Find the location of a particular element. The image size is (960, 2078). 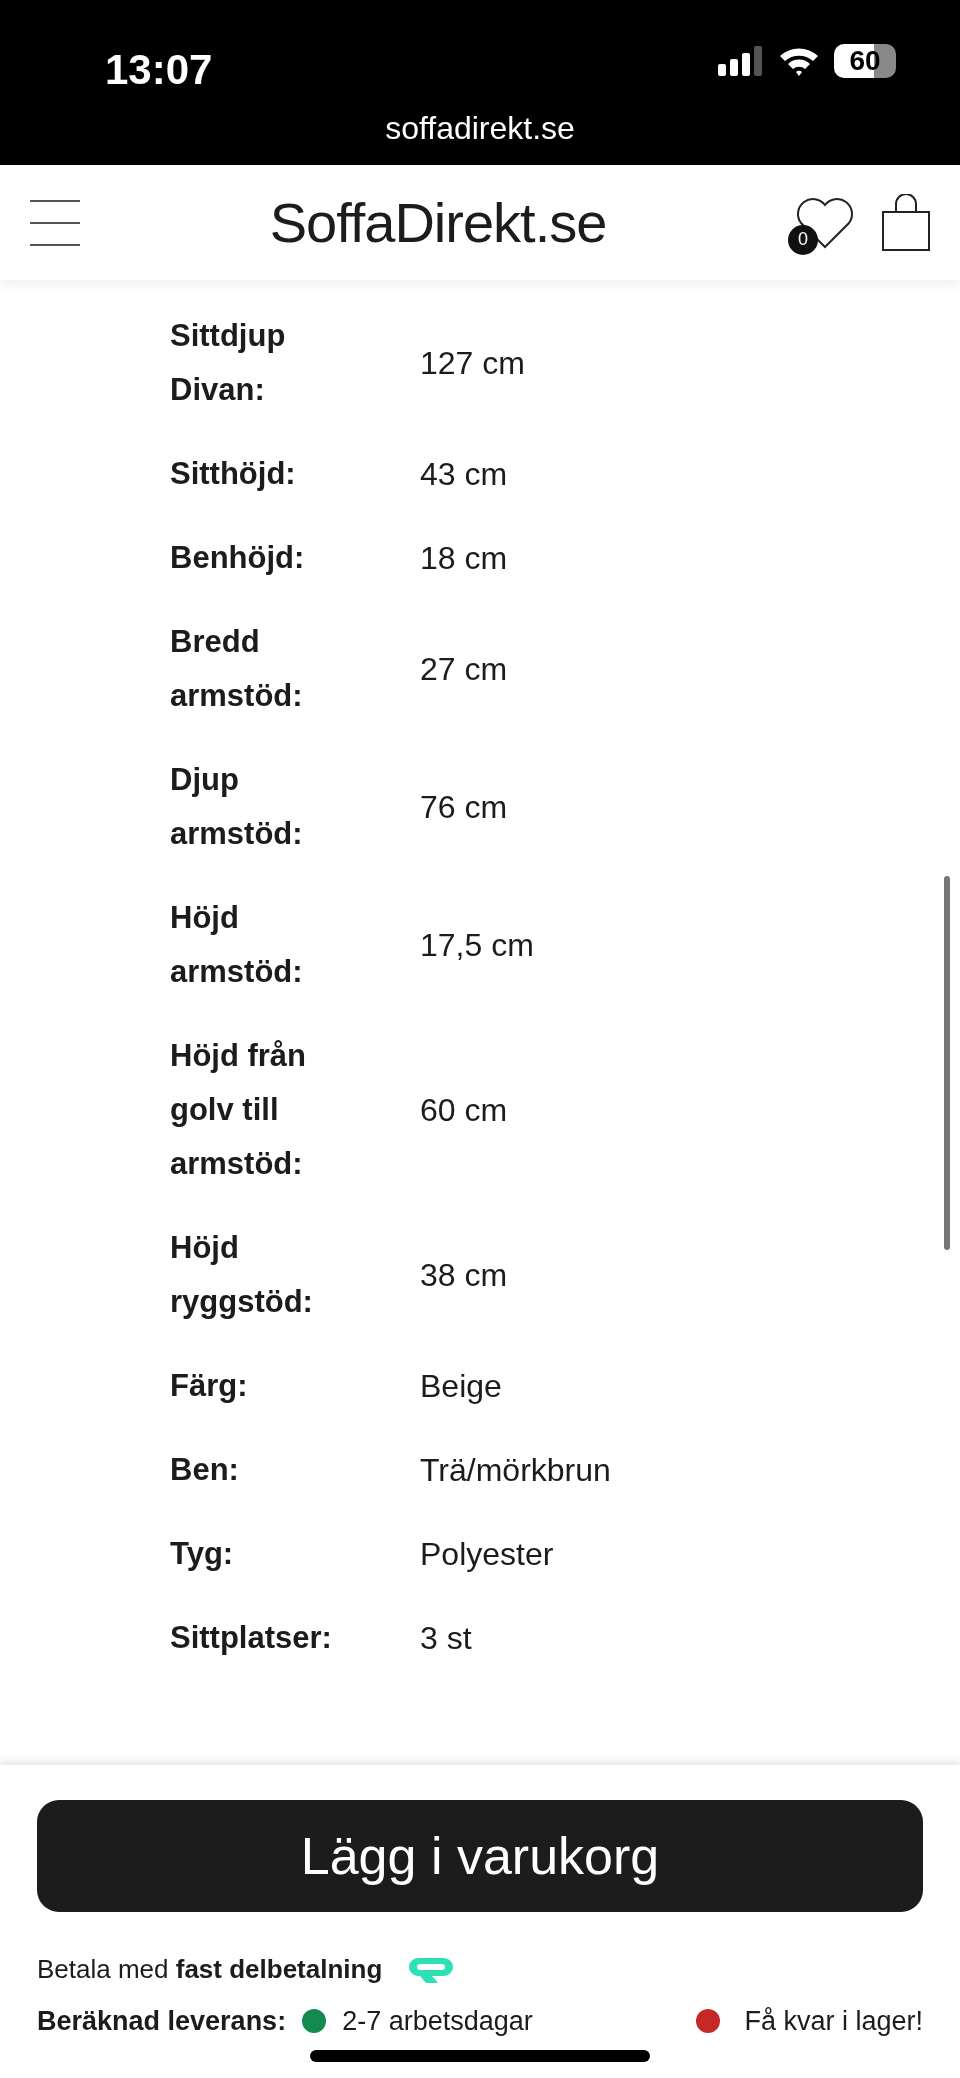

spec-value: 60 cm is located at coordinates (464, 1110).